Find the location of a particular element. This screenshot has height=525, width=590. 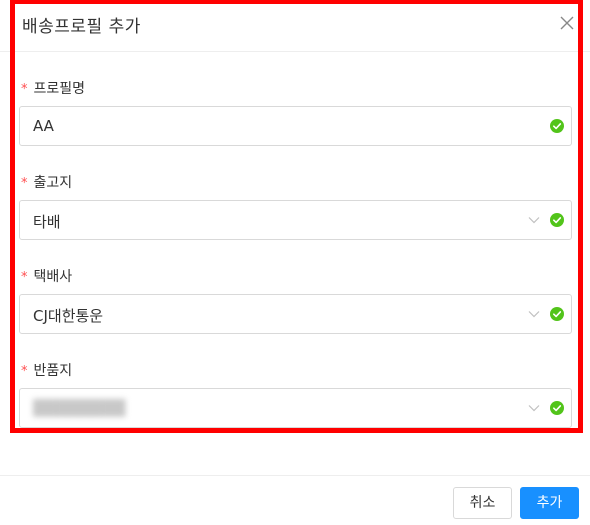

add-button: 추가 is located at coordinates (549, 503).